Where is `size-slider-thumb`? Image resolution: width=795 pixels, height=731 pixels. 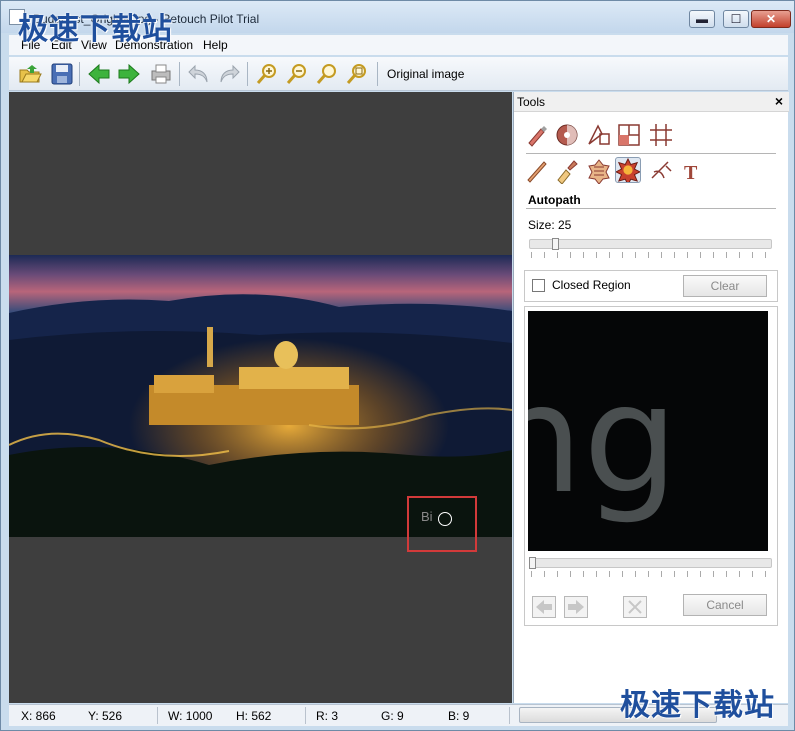
size-slider-thumb is located at coordinates (555, 244).